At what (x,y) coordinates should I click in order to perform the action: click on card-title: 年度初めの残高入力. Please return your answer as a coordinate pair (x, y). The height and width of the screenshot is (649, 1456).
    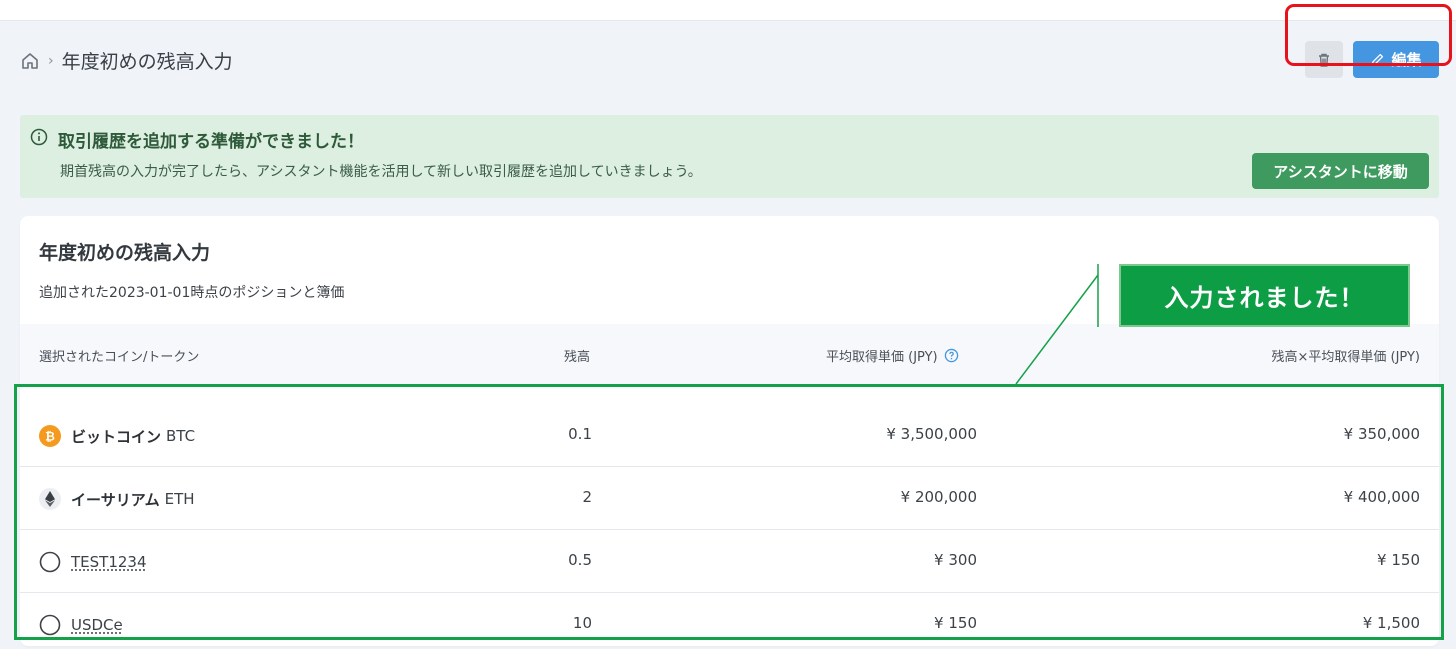
    Looking at the image, I should click on (125, 253).